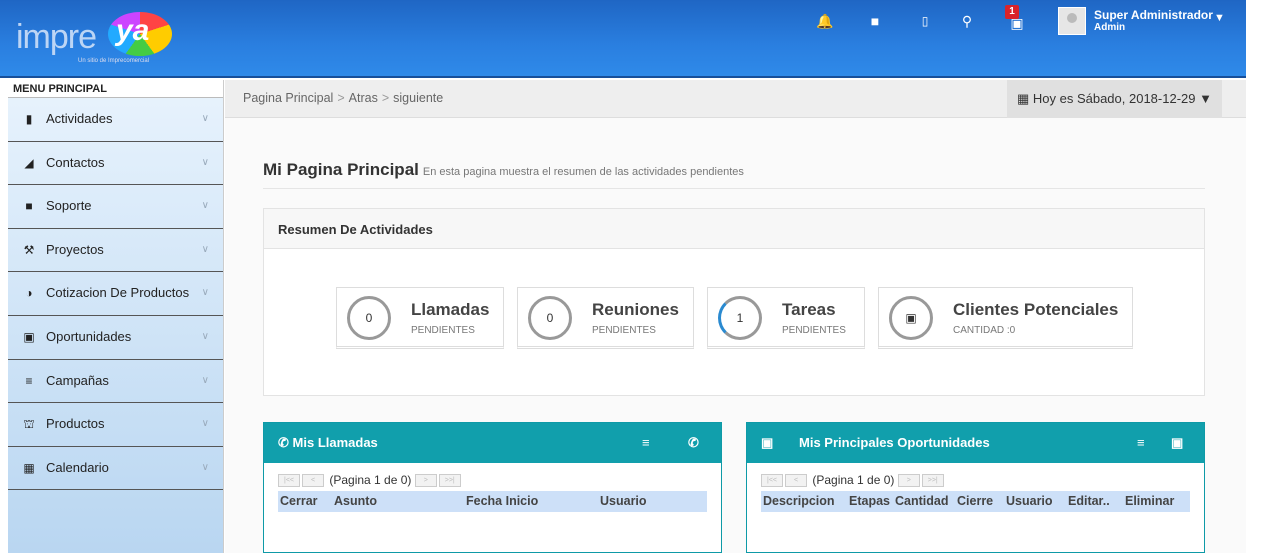 The image size is (1280, 553). Describe the element at coordinates (355, 501) in the screenshot. I see `column-header: Asunto` at that location.